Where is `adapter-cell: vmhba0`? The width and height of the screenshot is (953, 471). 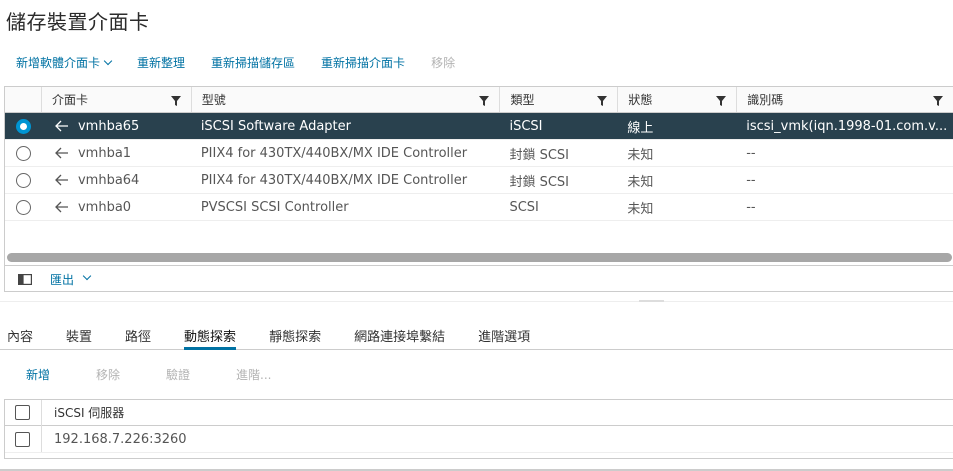
adapter-cell: vmhba0 is located at coordinates (116, 207).